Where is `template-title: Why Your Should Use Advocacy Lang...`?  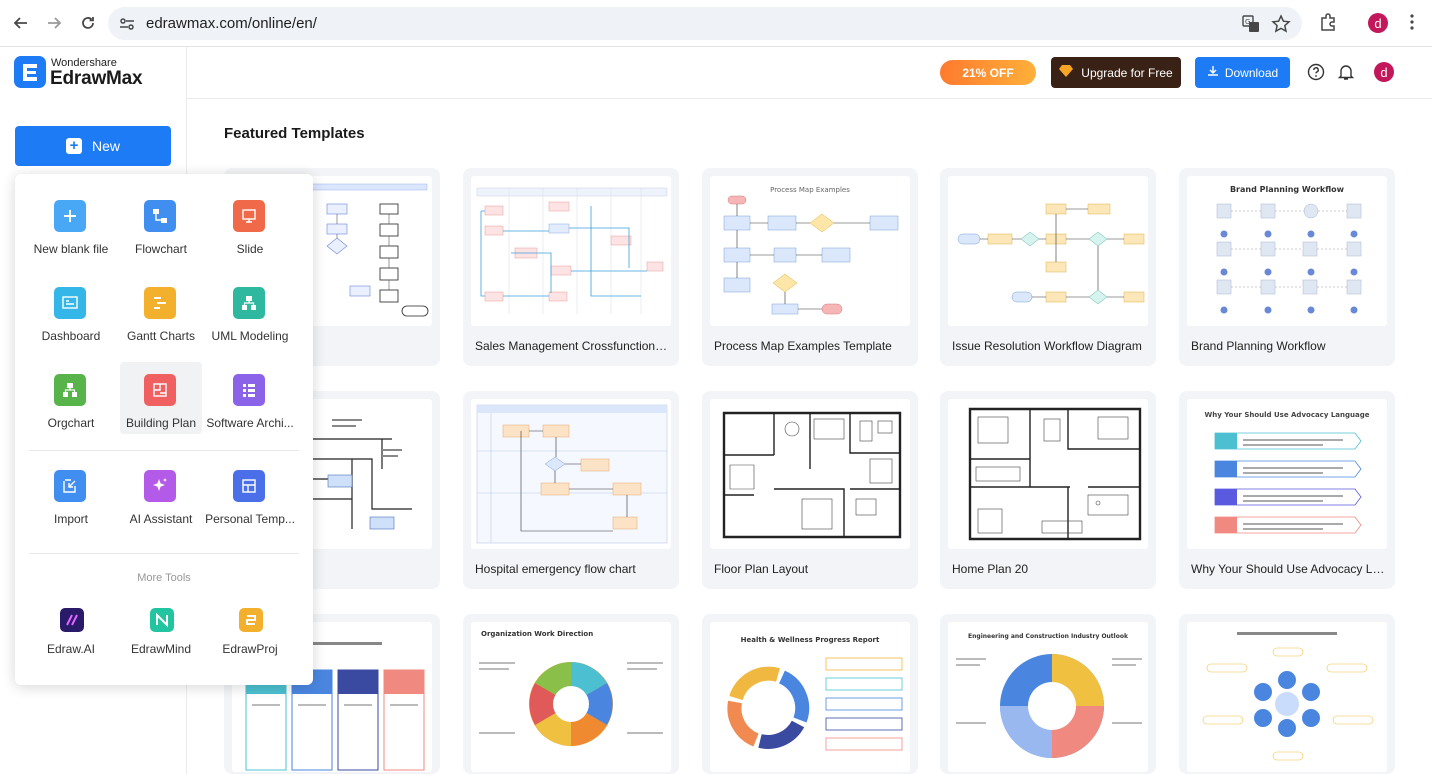 template-title: Why Your Should Use Advocacy Lang... is located at coordinates (1288, 569).